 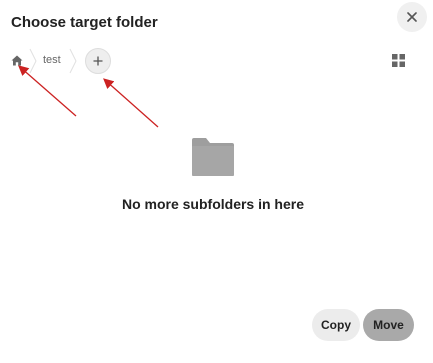 I want to click on plus-icon, so click(x=98, y=61).